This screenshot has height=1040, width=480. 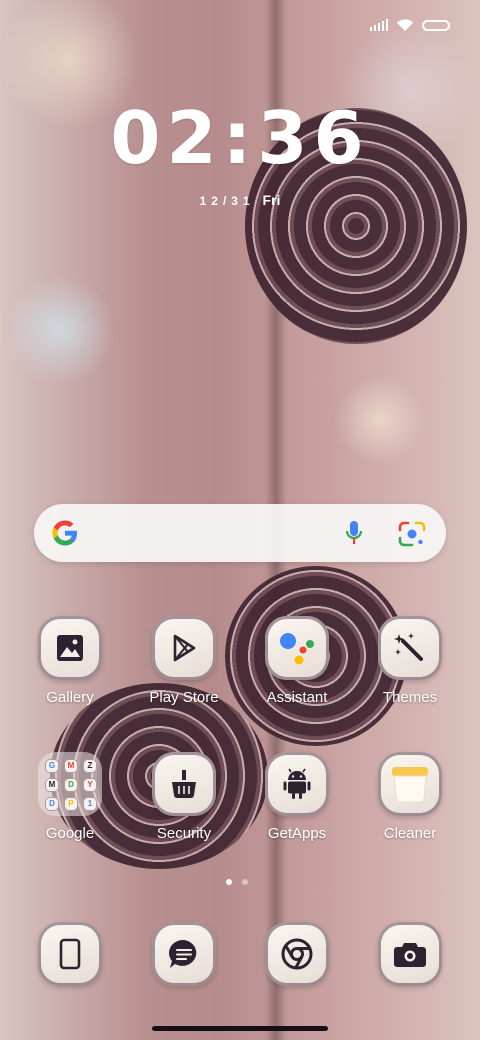 I want to click on mini-photos-icon: P, so click(x=71, y=804).